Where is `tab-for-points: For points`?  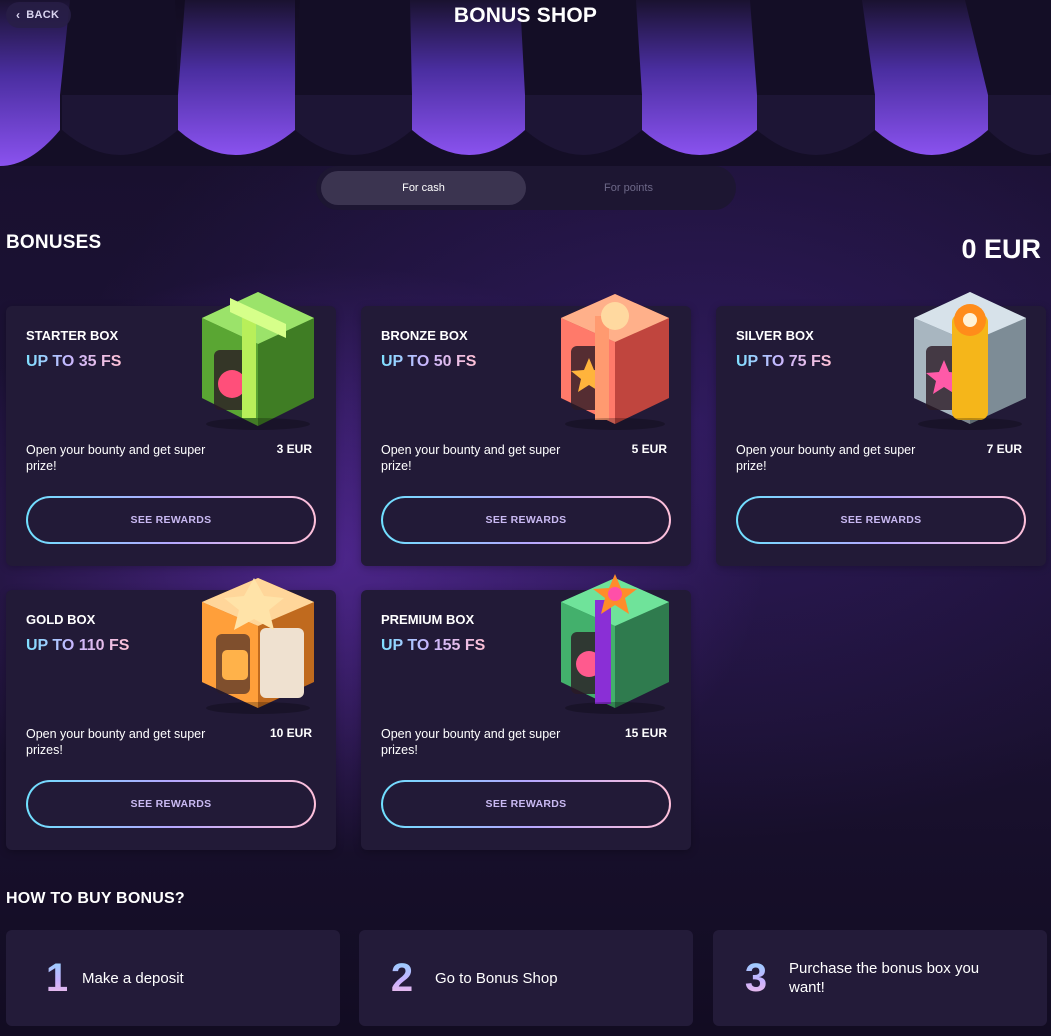
tab-for-points: For points is located at coordinates (628, 188).